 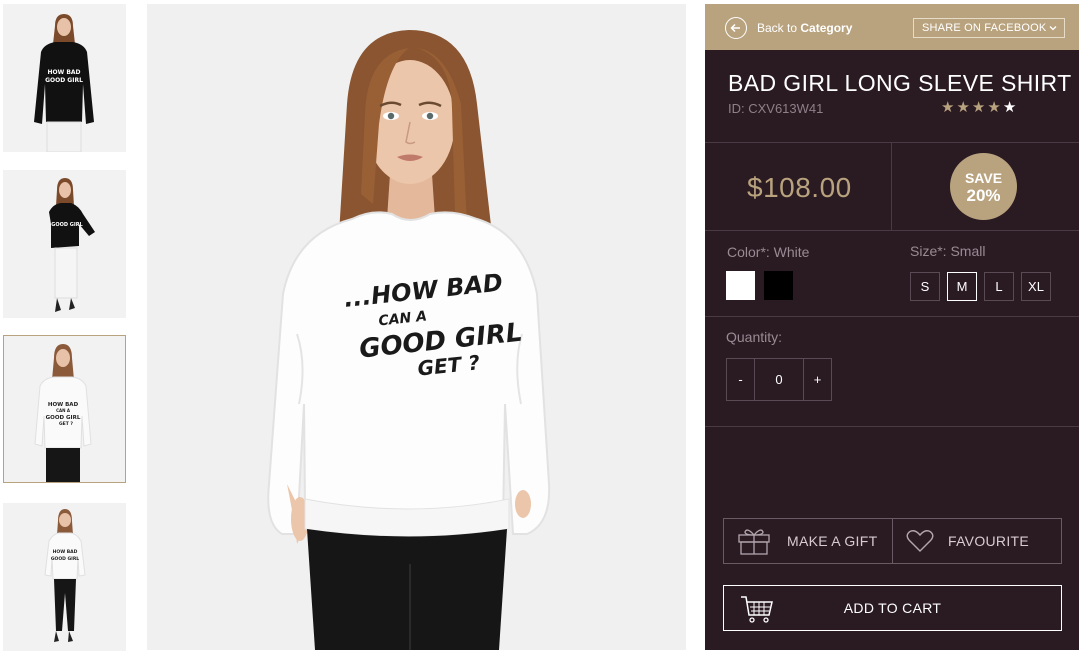 I want to click on quantity-stepper: - 0 +, so click(x=779, y=379).